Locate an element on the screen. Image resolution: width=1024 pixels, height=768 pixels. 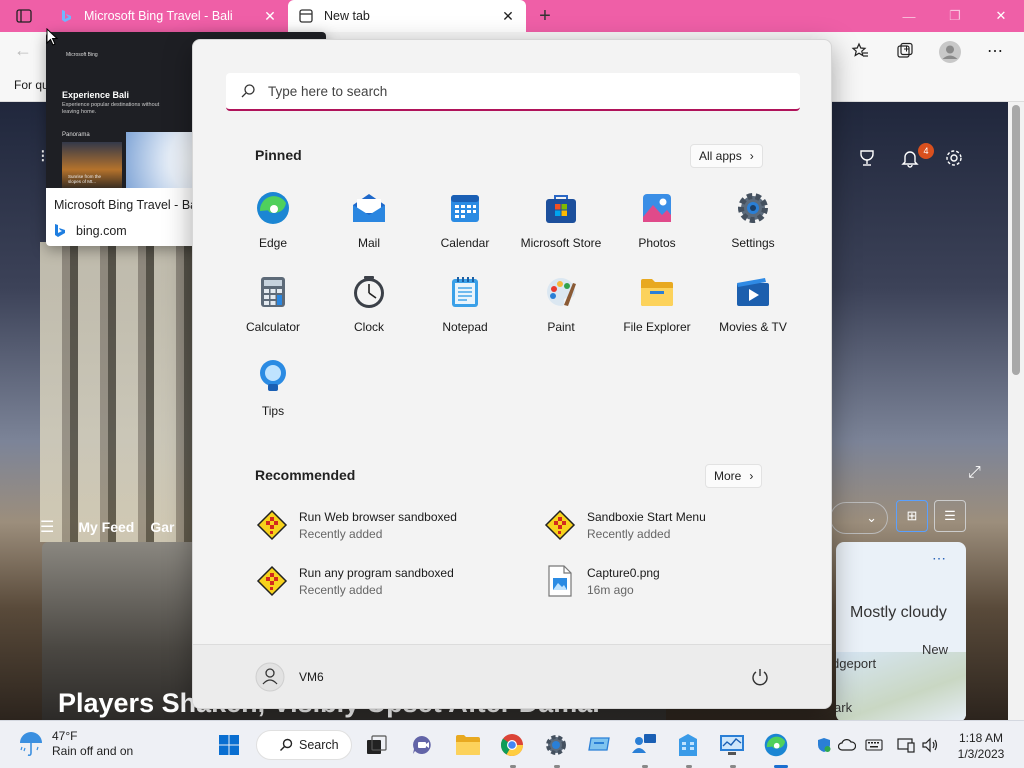
more-options-icon: ⋯ is located at coordinates (995, 51).